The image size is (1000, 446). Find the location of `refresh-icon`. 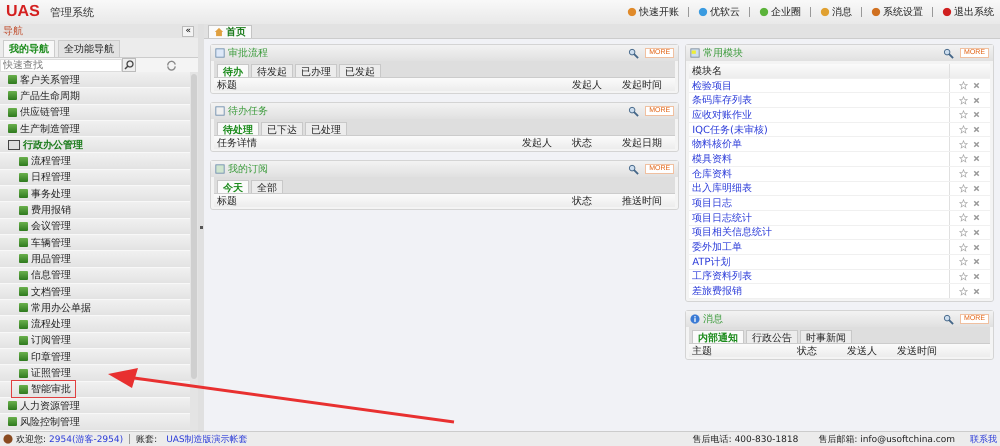

refresh-icon is located at coordinates (171, 65).